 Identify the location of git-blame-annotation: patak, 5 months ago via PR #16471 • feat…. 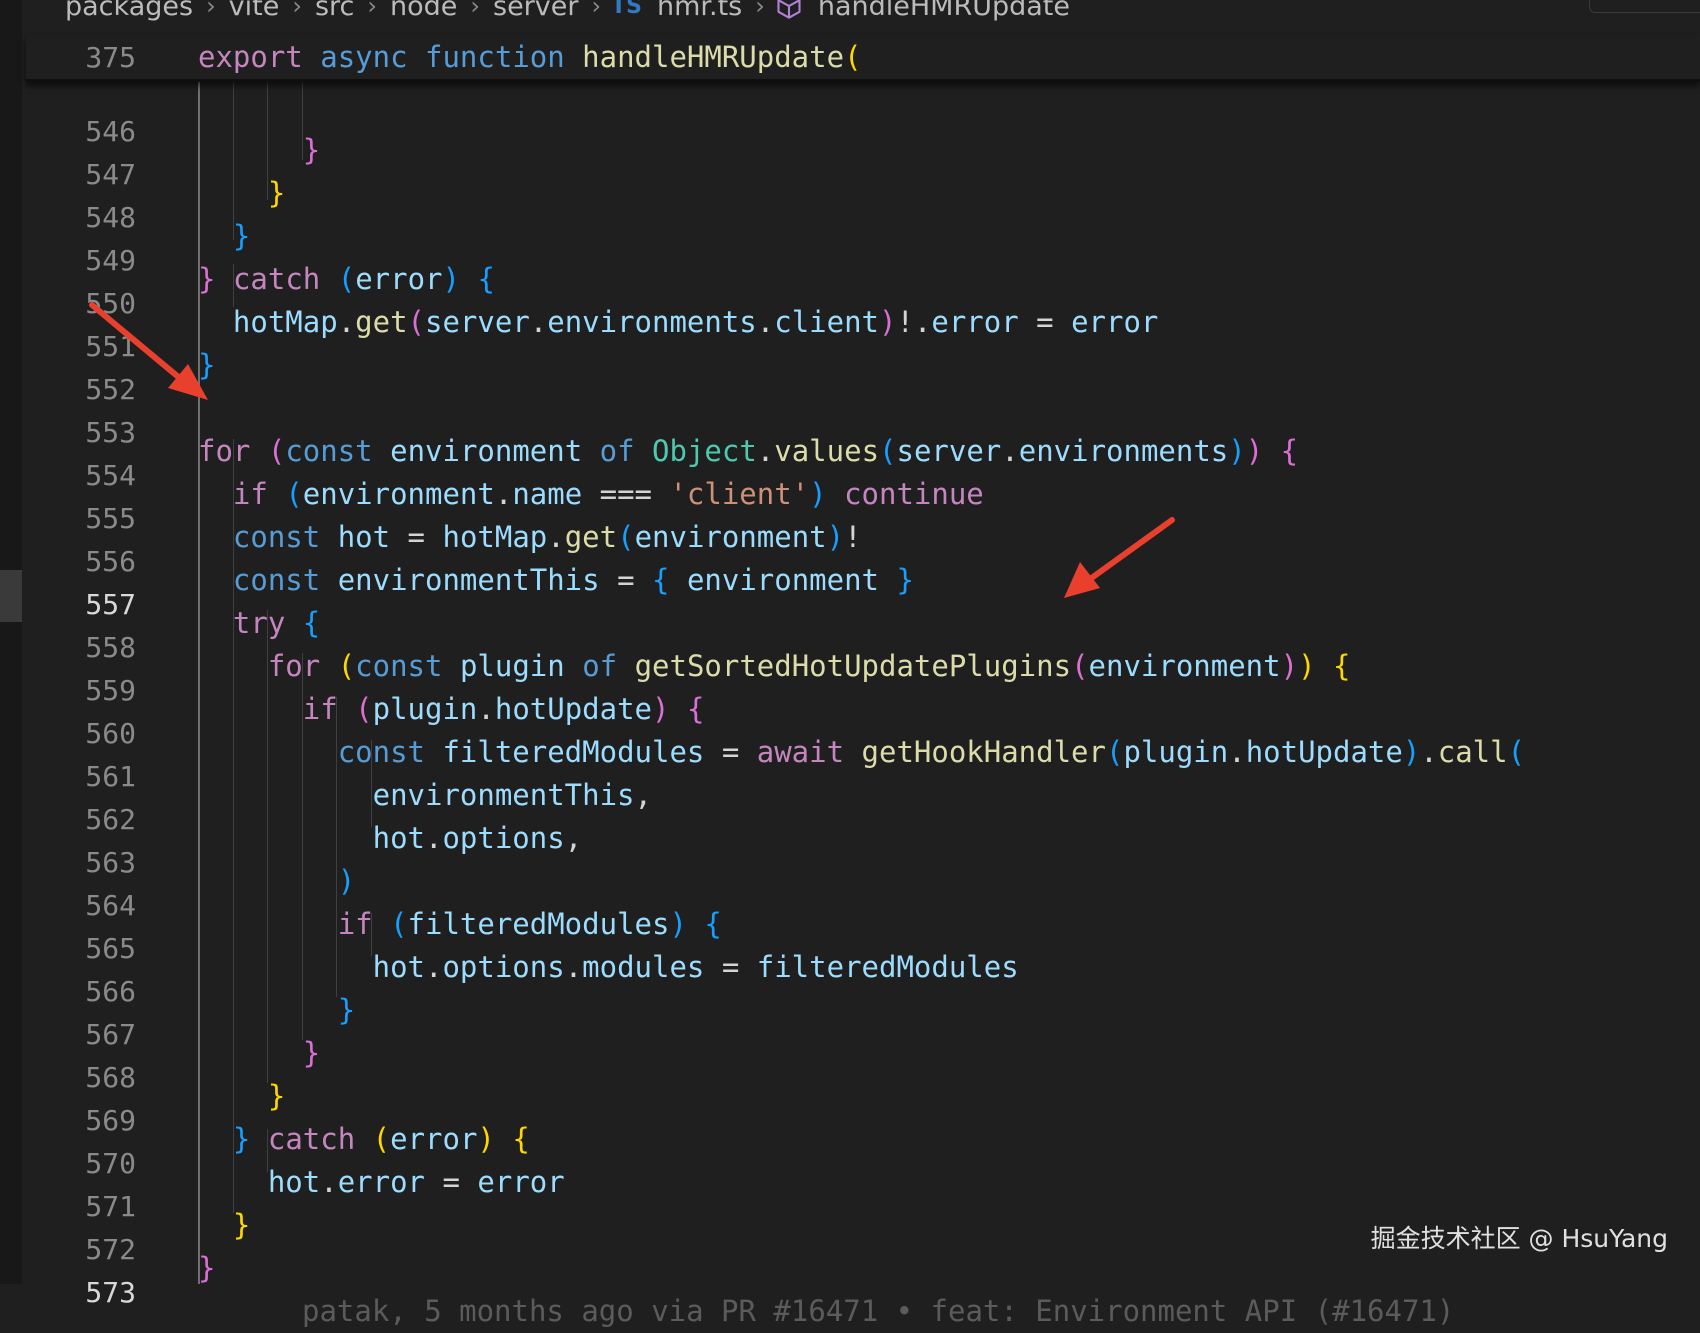
(878, 1311).